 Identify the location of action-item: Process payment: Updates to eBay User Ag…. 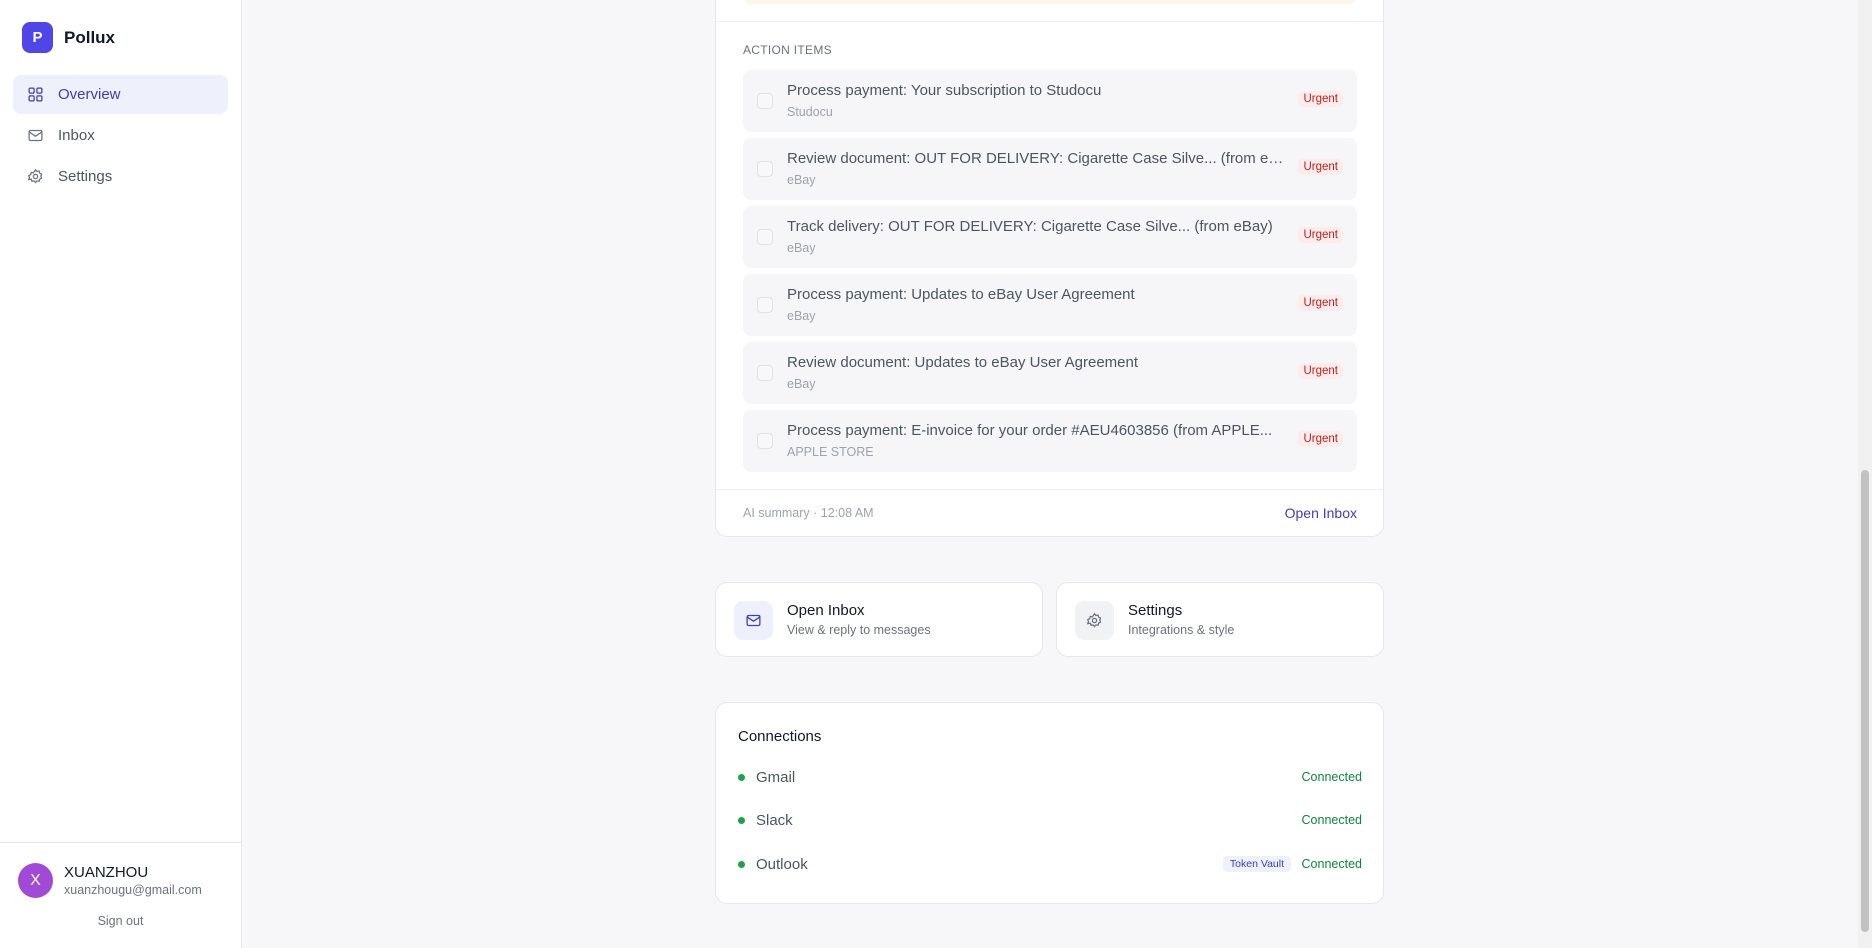
(1050, 305).